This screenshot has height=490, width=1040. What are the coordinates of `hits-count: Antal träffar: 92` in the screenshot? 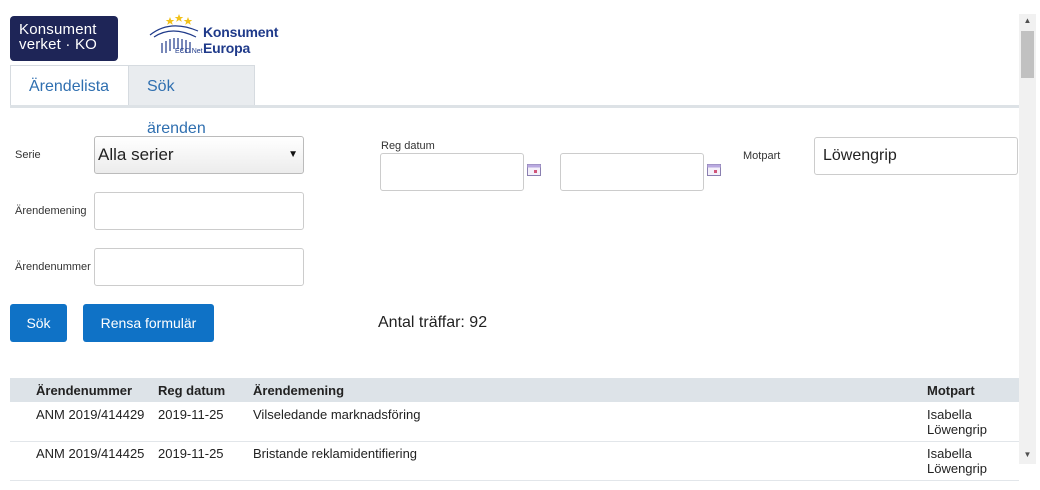 It's located at (433, 322).